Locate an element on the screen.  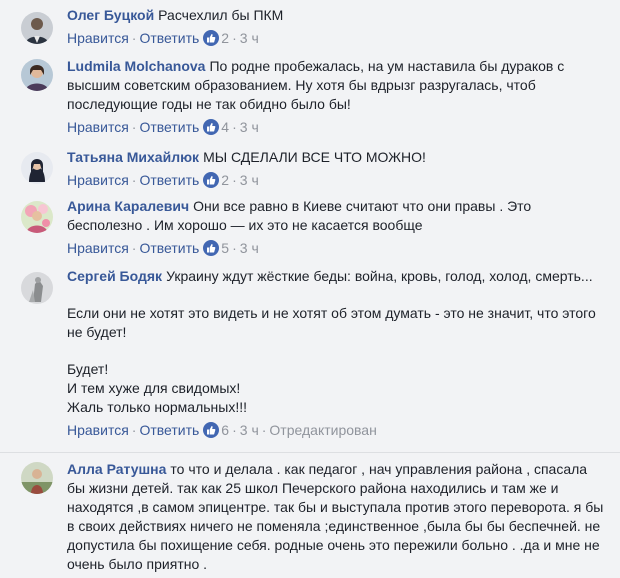
like-count: 4 is located at coordinates (225, 127).